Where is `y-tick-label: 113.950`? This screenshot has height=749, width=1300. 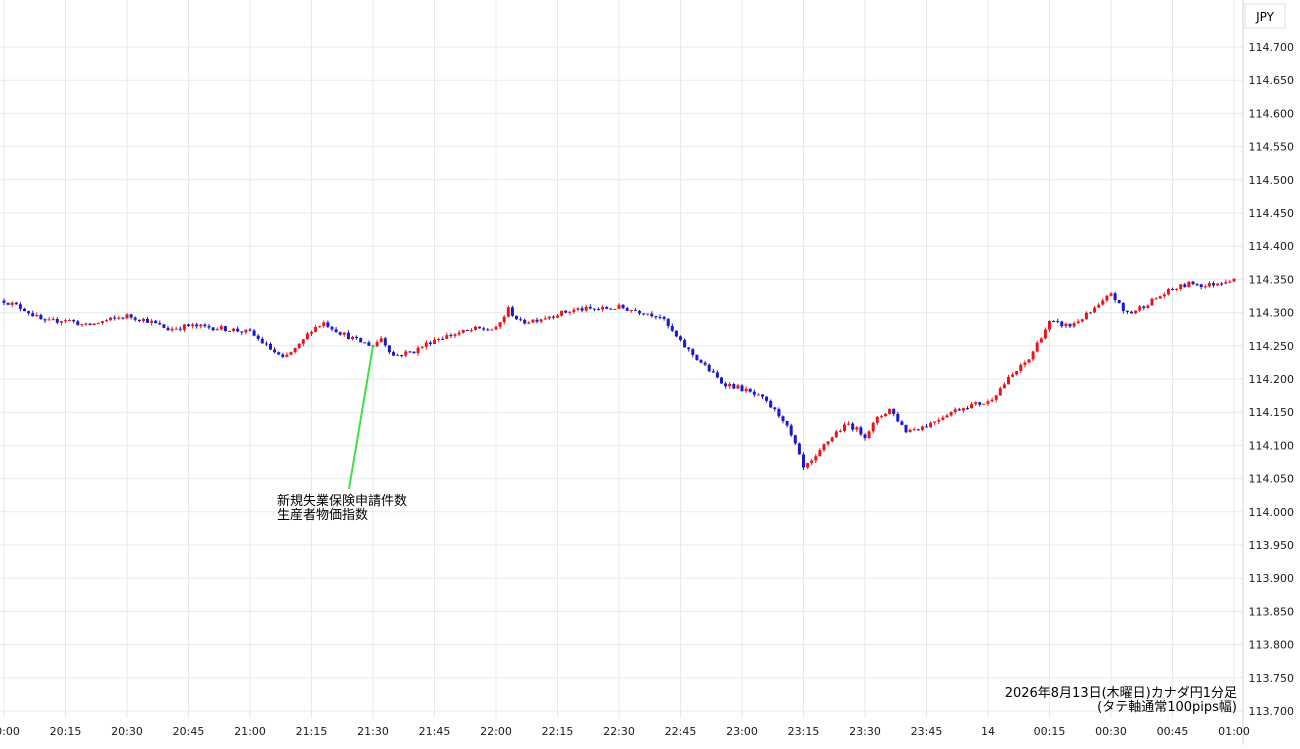
y-tick-label: 113.950 is located at coordinates (1272, 545).